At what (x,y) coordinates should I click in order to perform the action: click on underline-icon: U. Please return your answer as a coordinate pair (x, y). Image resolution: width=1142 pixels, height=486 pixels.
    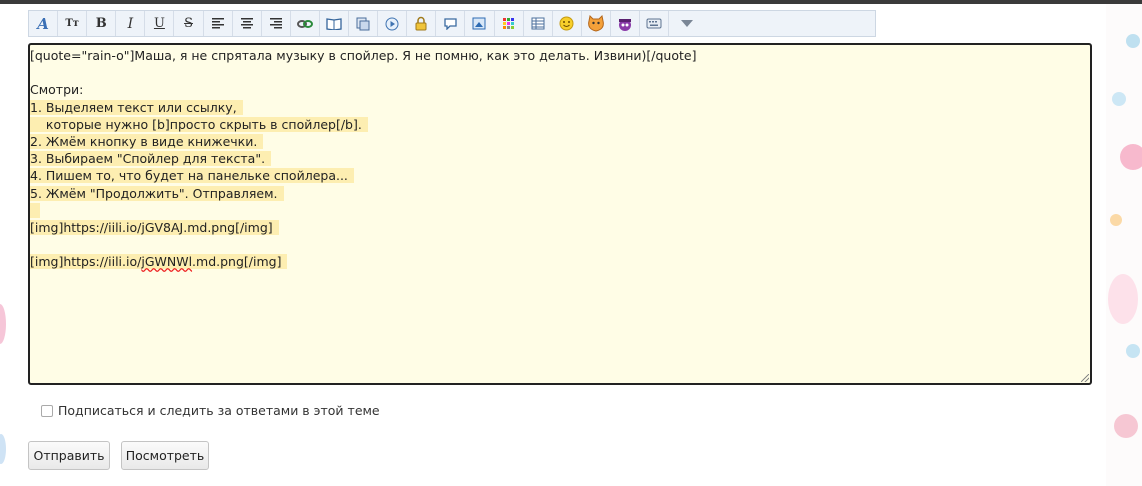
    Looking at the image, I should click on (159, 23).